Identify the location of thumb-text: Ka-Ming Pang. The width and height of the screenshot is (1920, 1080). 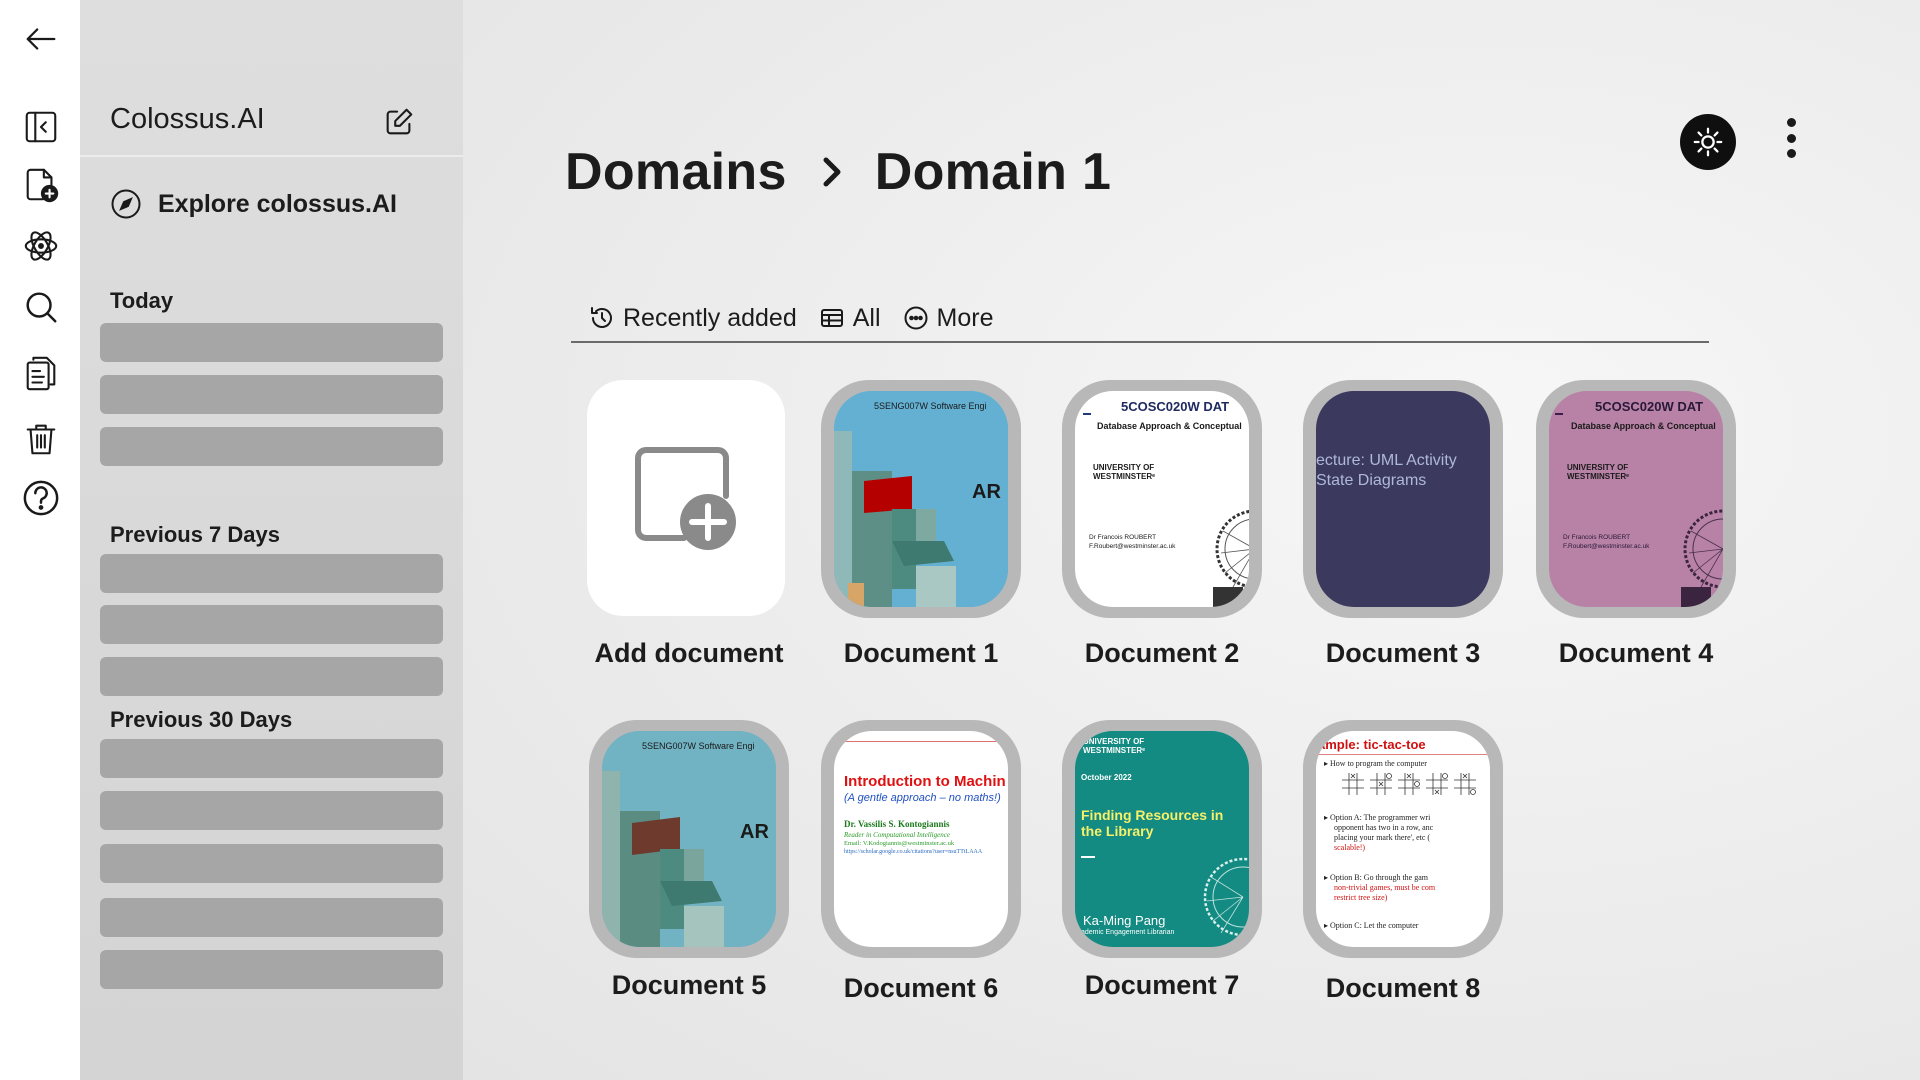
(1124, 920).